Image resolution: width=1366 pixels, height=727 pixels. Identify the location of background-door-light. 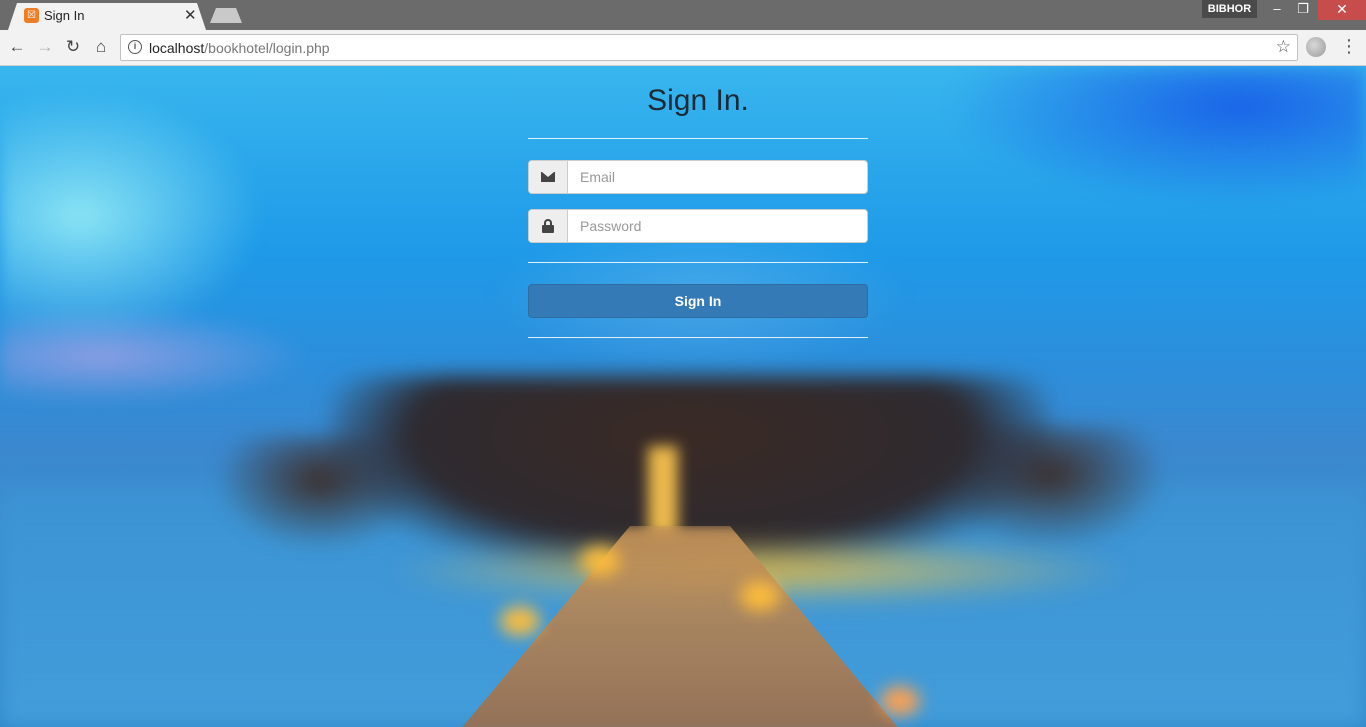
(663, 491).